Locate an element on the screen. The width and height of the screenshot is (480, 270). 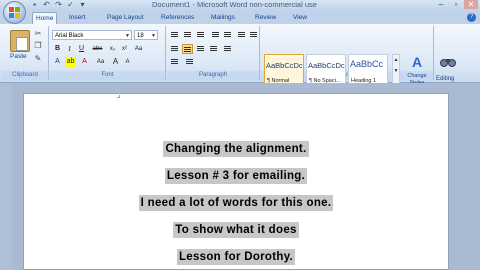
paste-icon is located at coordinates (20, 41).